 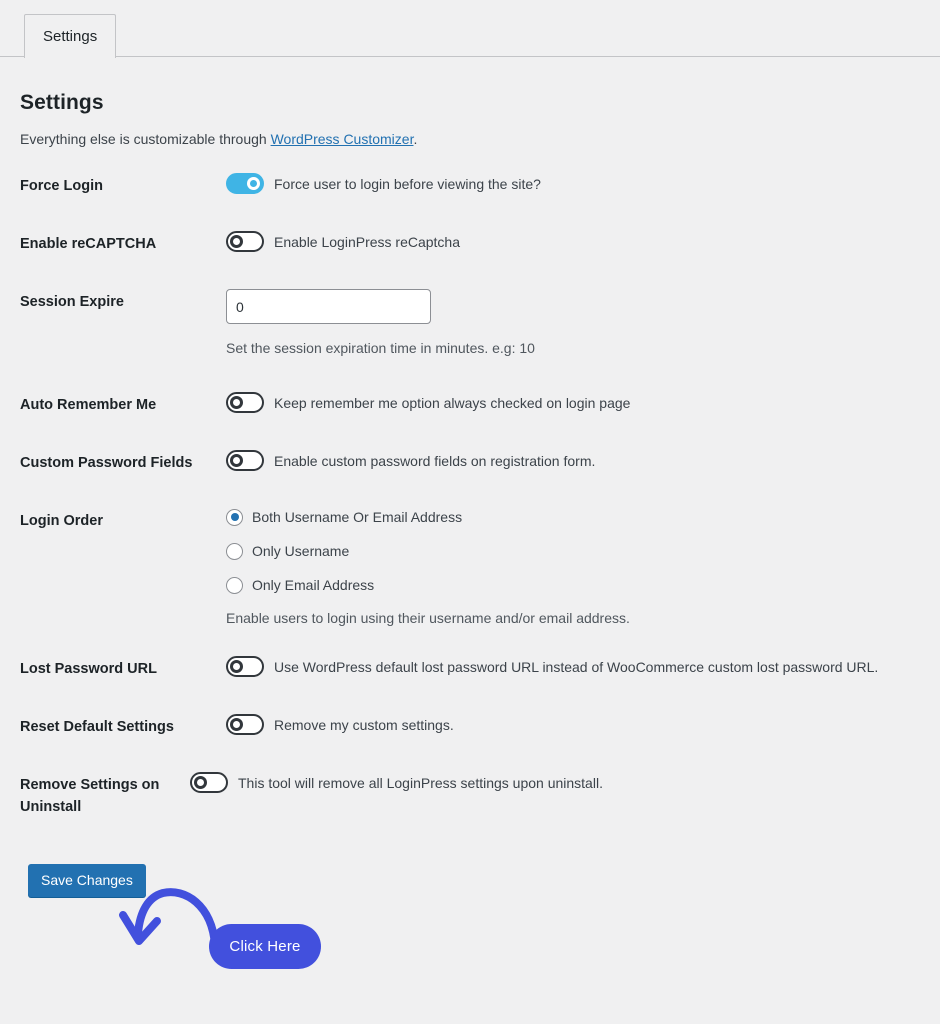 I want to click on radio-option-both-label: Both Username Or Email Address, so click(x=357, y=517).